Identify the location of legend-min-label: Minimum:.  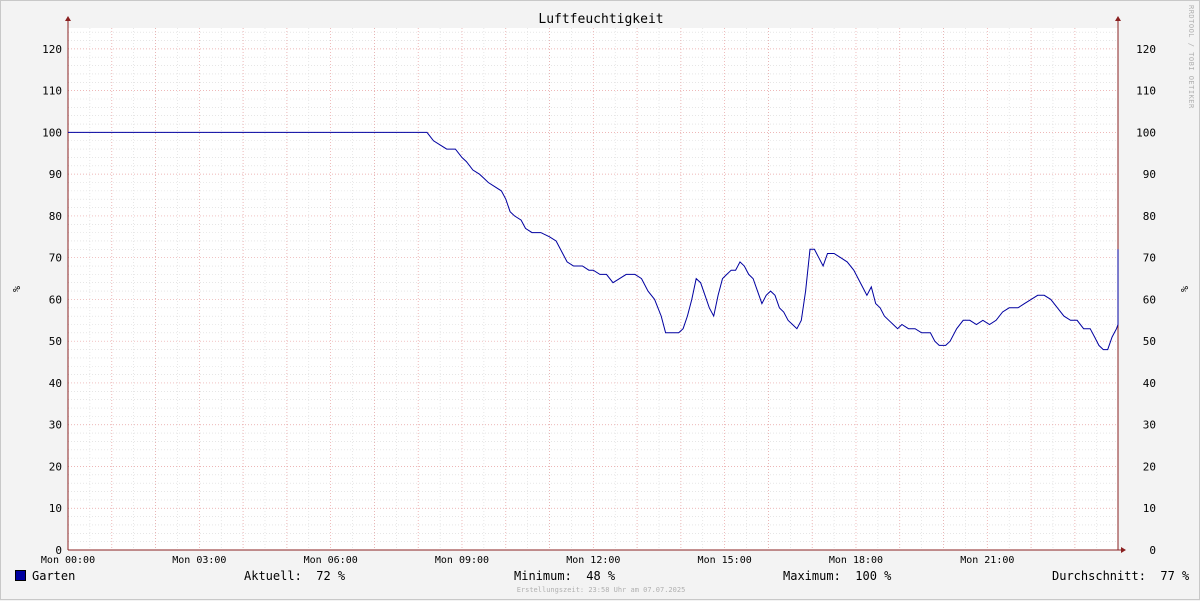
(543, 576).